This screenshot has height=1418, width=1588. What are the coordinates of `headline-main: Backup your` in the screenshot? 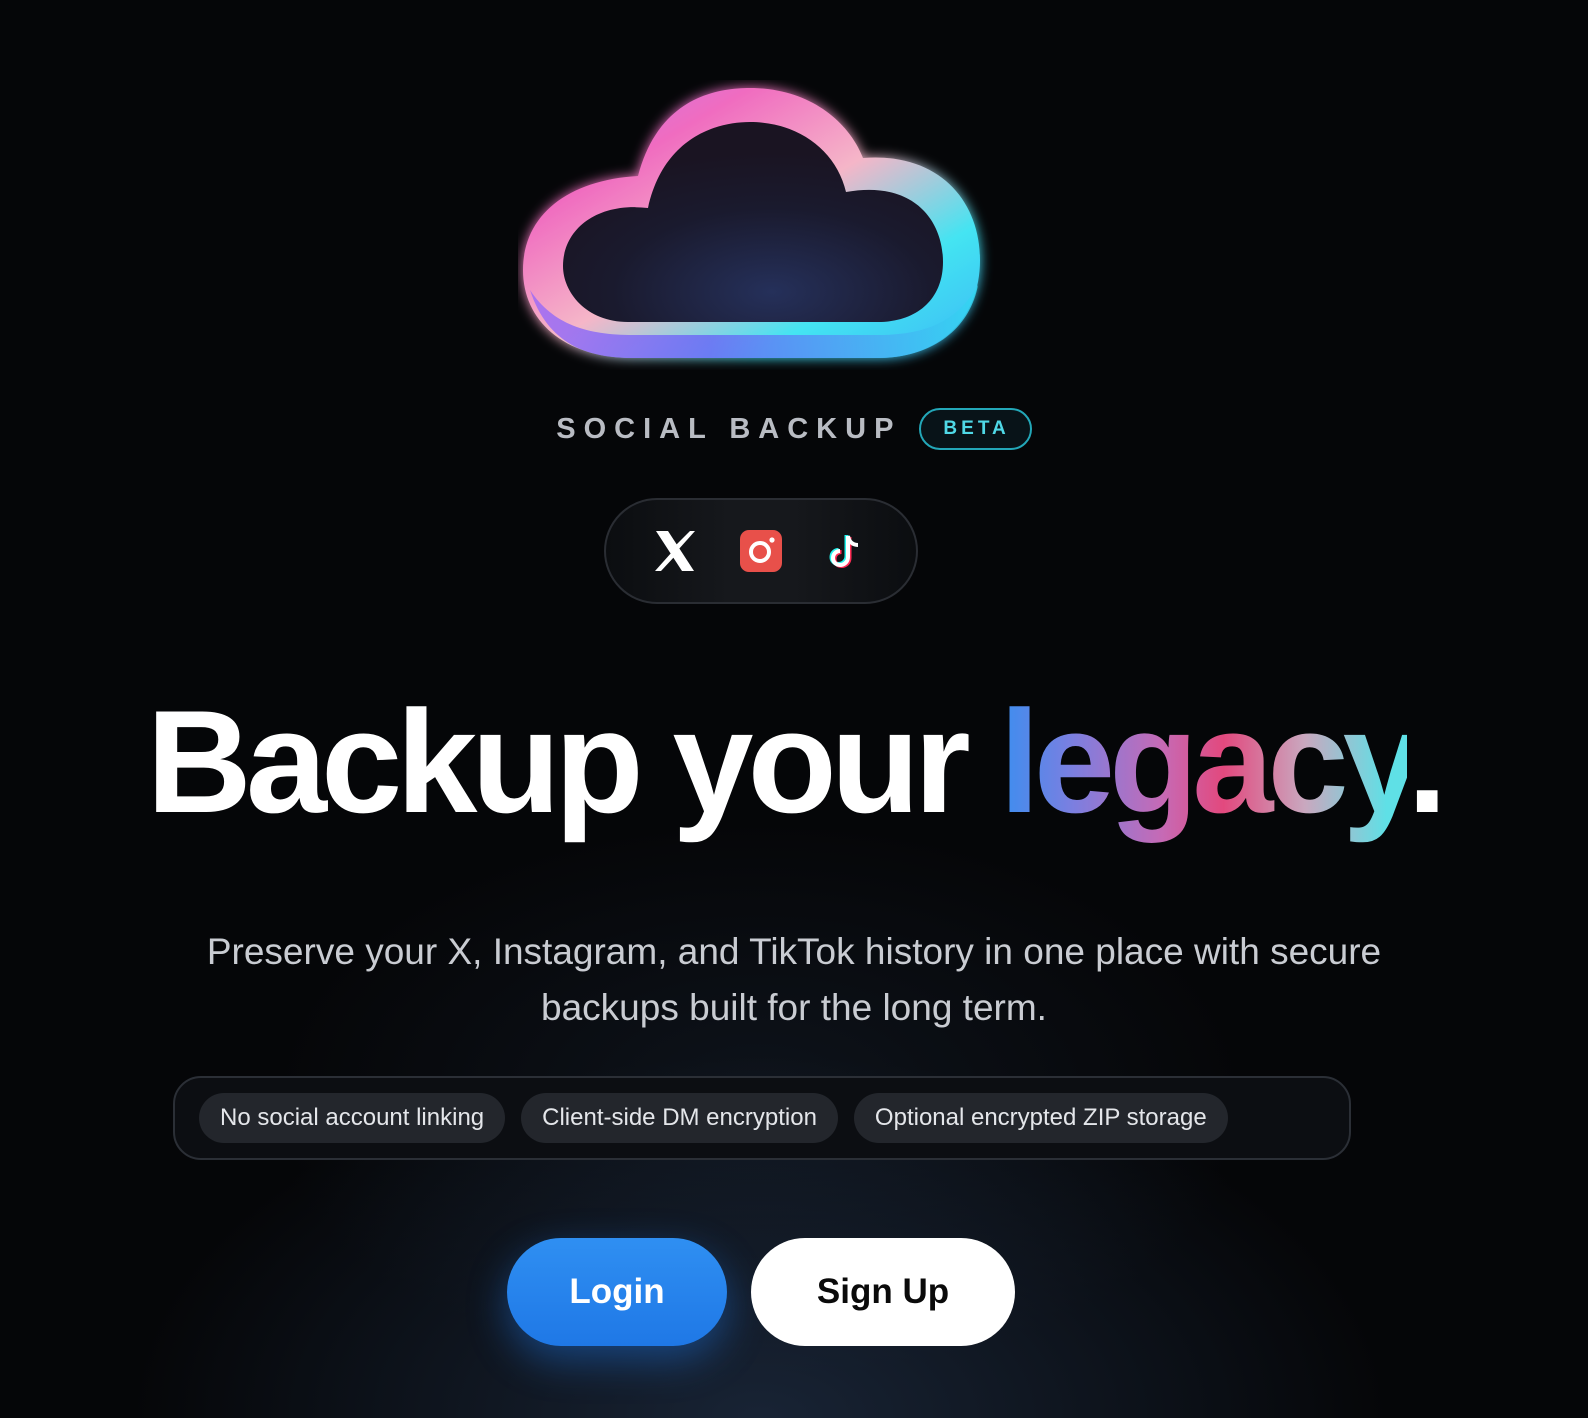 It's located at (573, 761).